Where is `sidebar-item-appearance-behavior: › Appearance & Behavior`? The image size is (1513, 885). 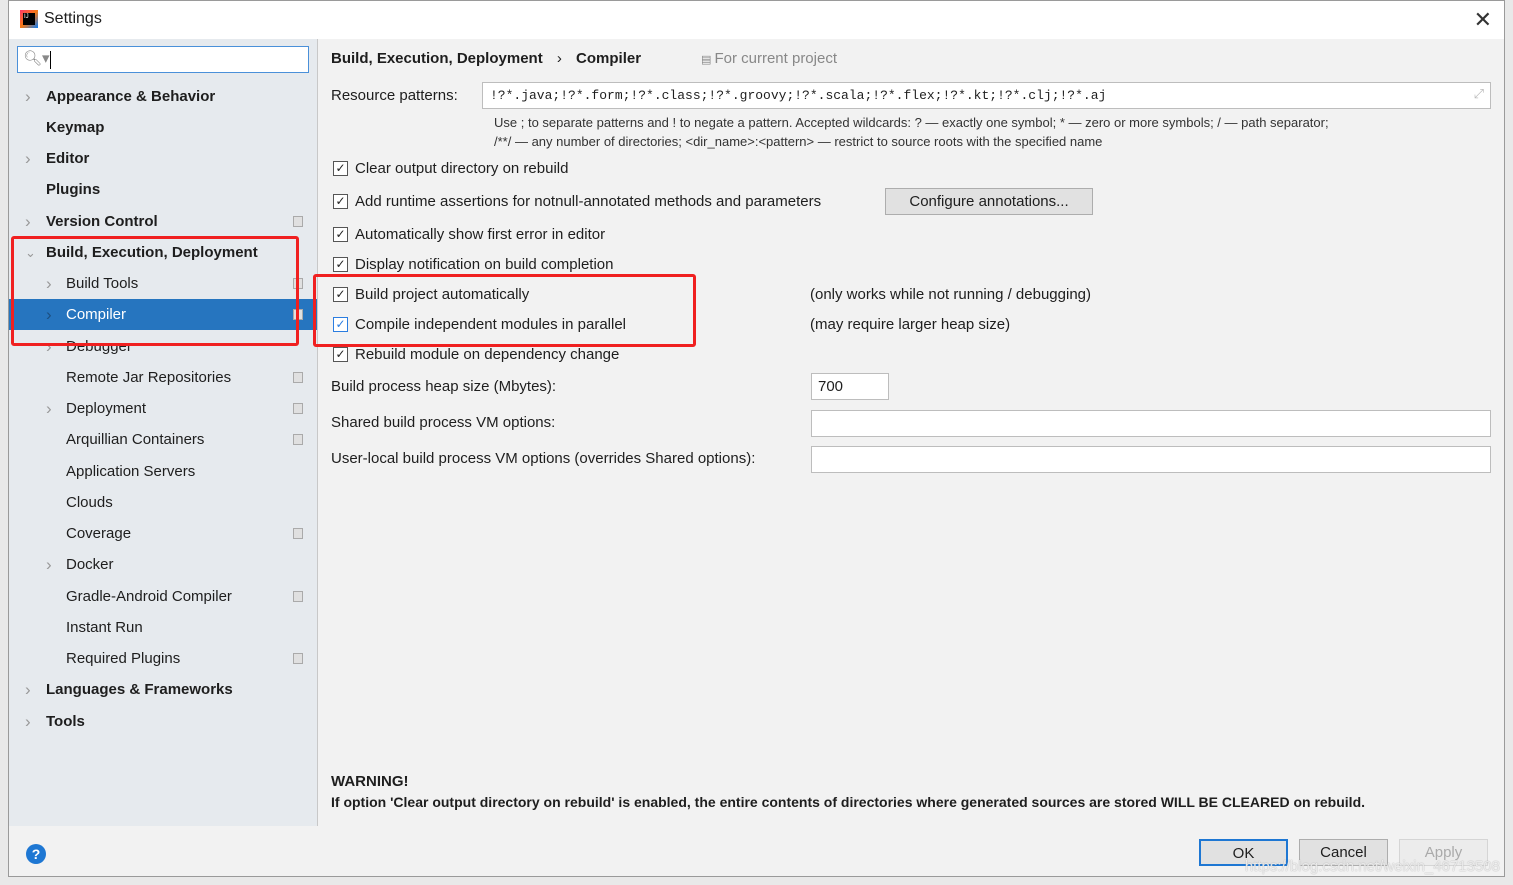
sidebar-item-appearance-behavior: › Appearance & Behavior is located at coordinates (163, 96).